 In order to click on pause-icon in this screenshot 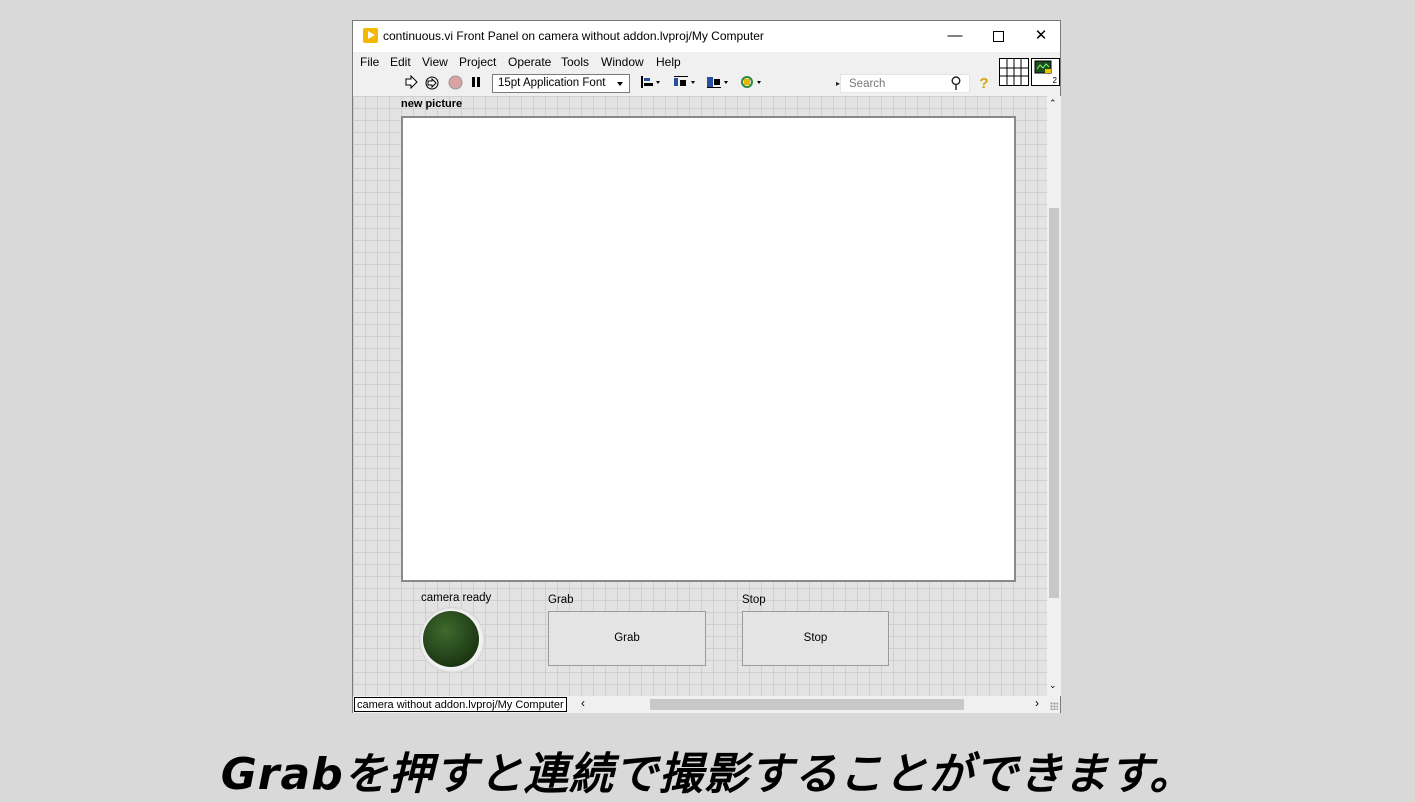, I will do `click(476, 84)`.